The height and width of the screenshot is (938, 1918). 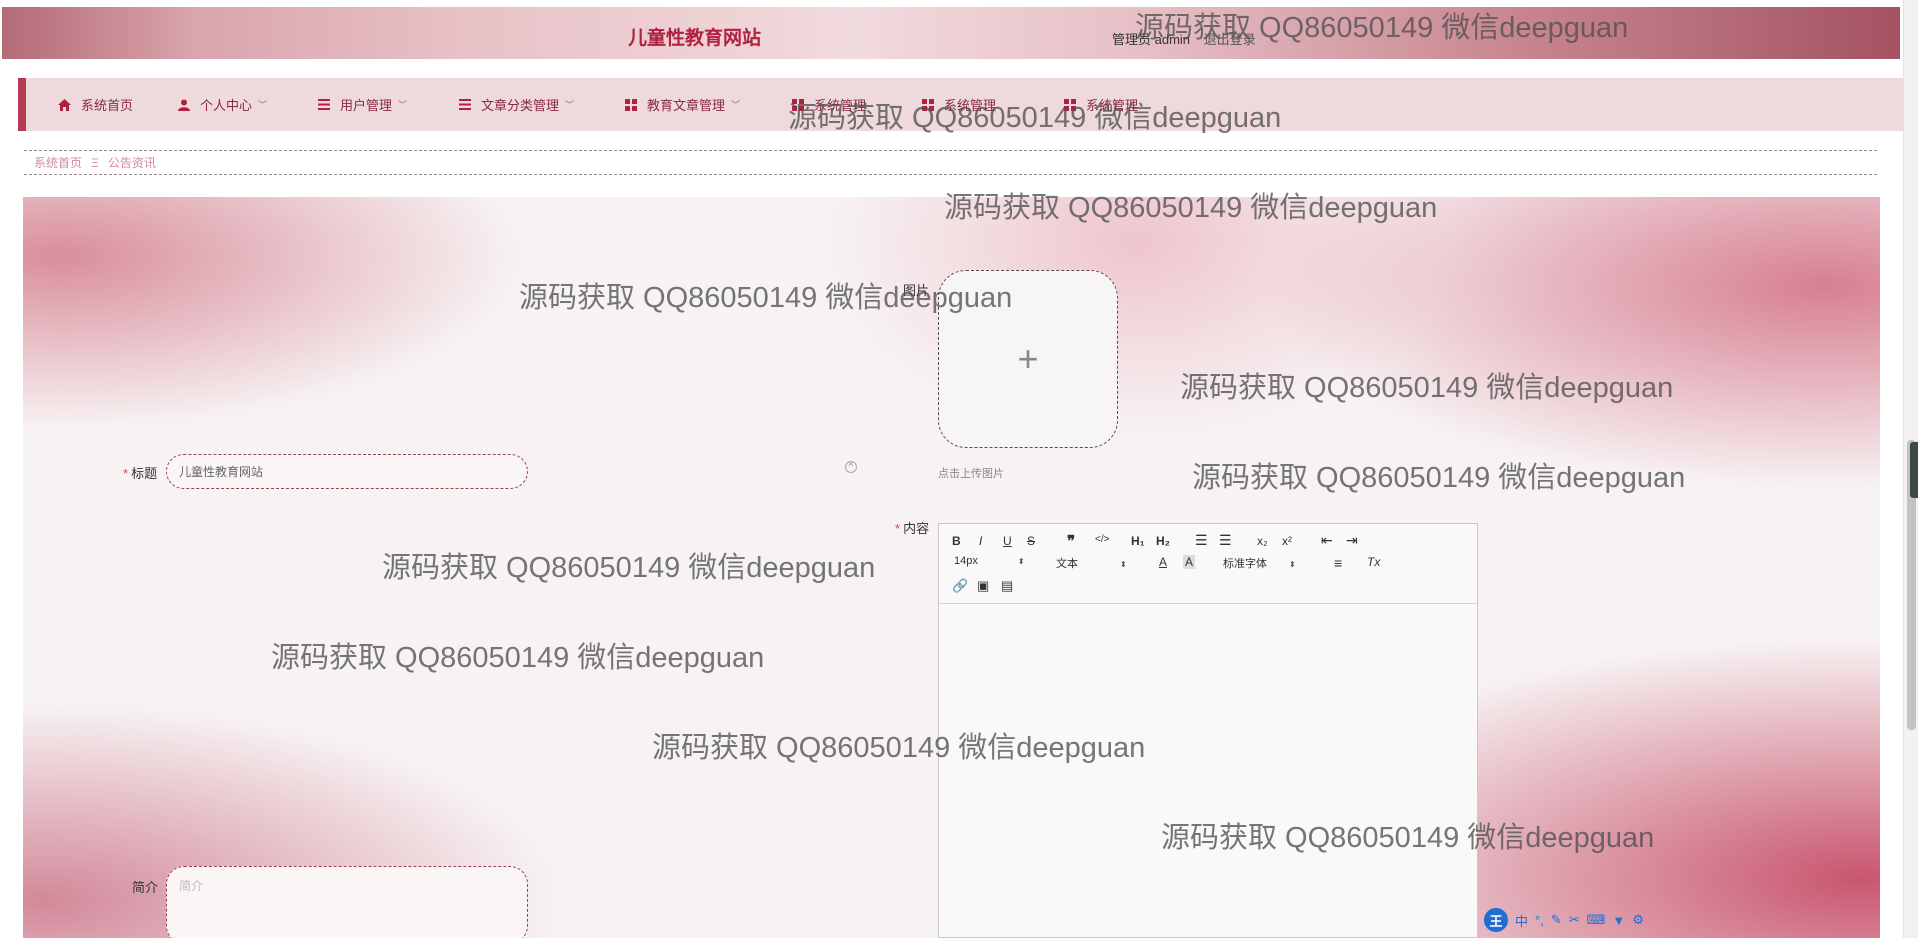 I want to click on upload-hint: 点击上传图片, so click(x=971, y=474).